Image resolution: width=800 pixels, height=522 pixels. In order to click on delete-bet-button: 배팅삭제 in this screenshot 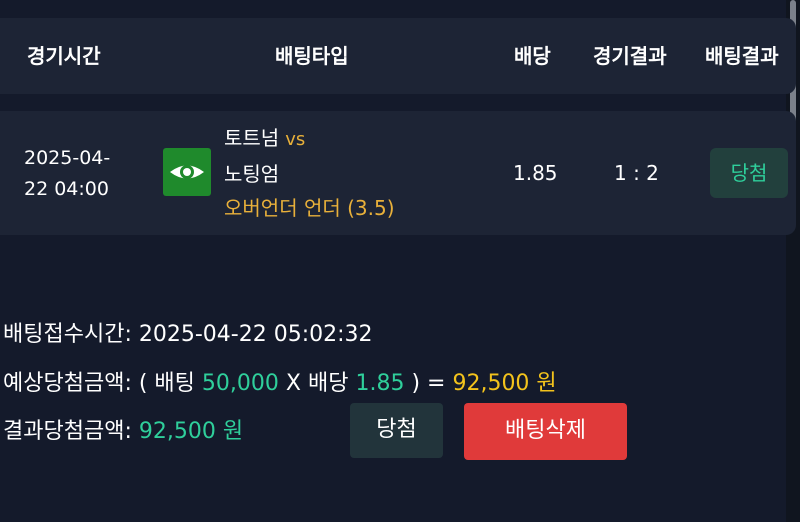, I will do `click(545, 431)`.